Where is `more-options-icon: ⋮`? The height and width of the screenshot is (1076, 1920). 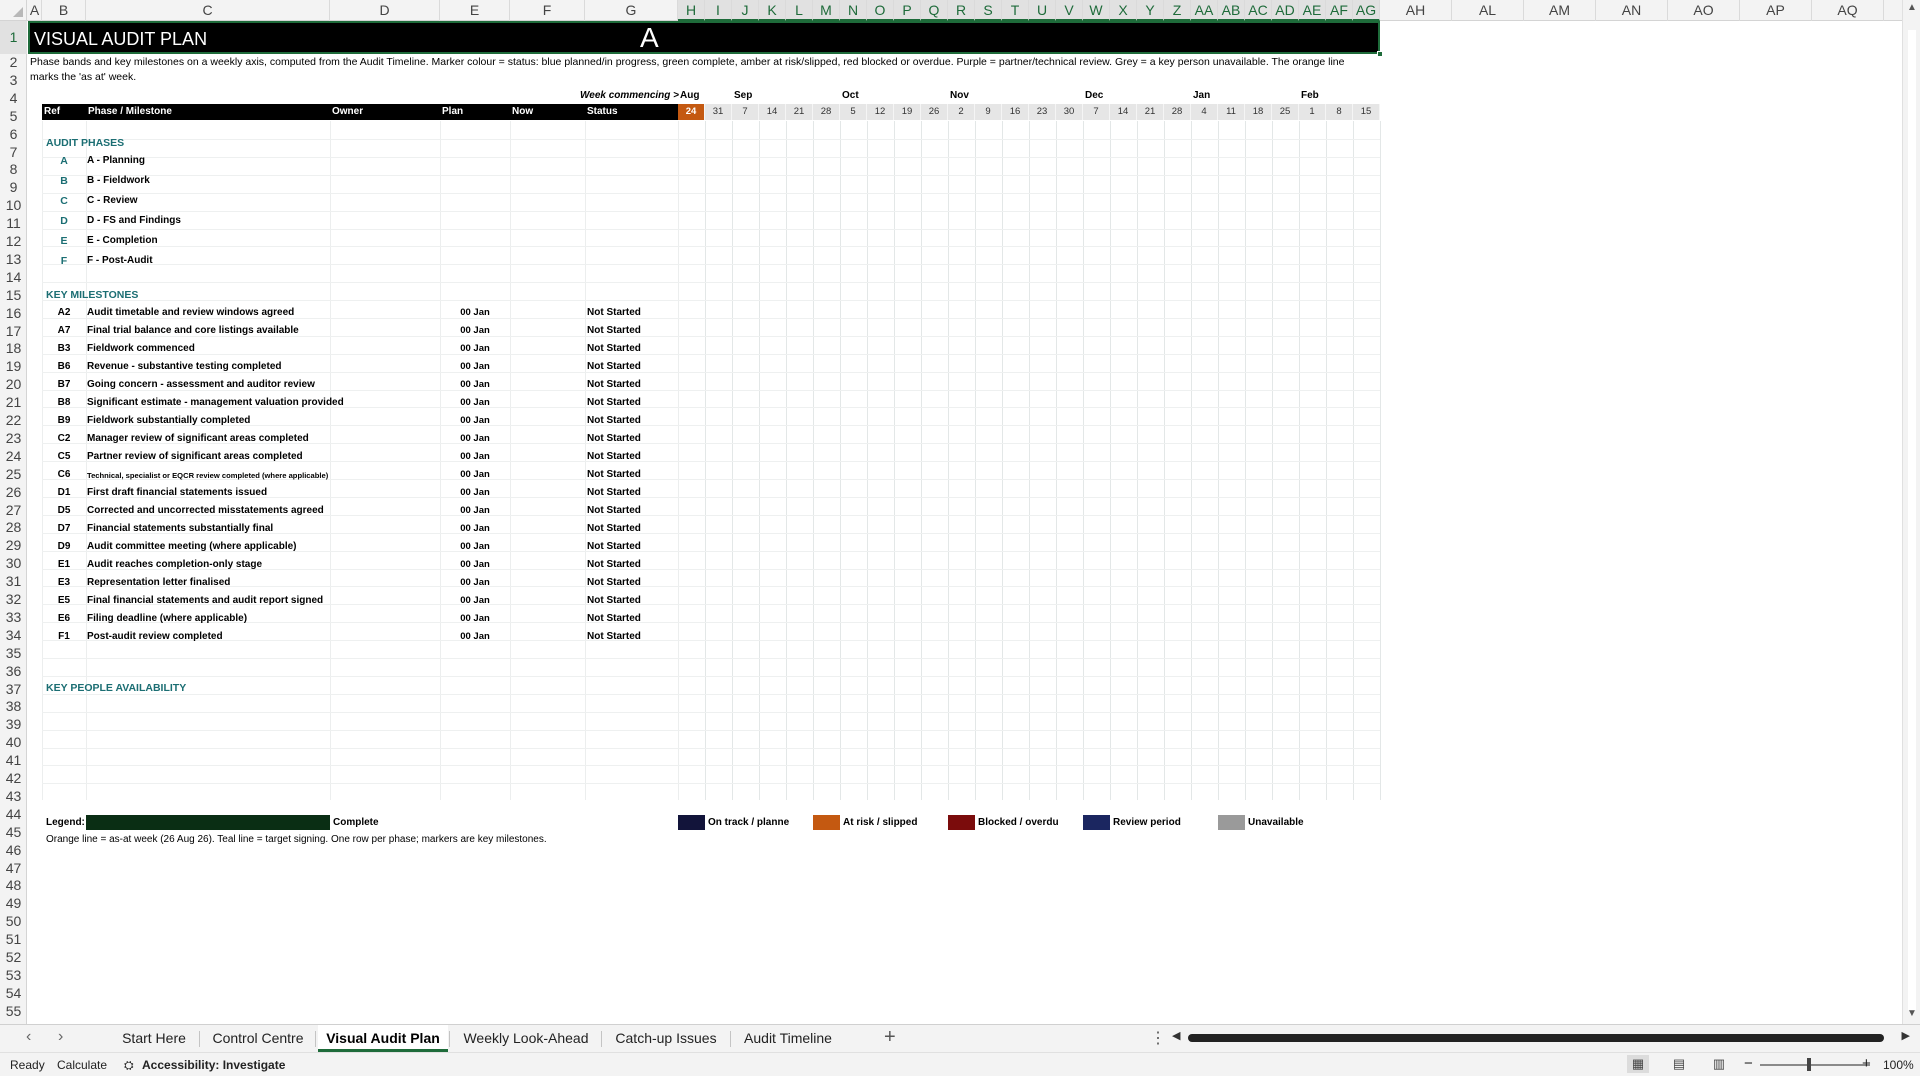 more-options-icon: ⋮ is located at coordinates (1158, 1038).